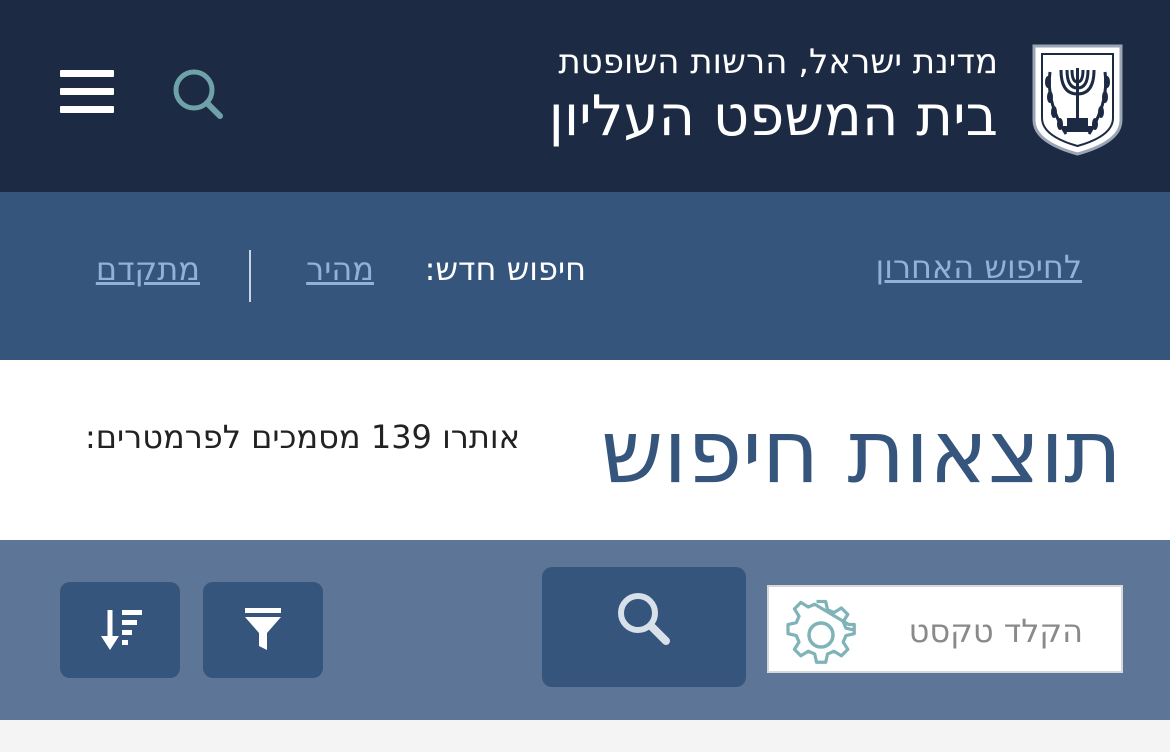 This screenshot has width=1170, height=752. What do you see at coordinates (340, 269) in the screenshot?
I see `quick-search-link: מהיר` at bounding box center [340, 269].